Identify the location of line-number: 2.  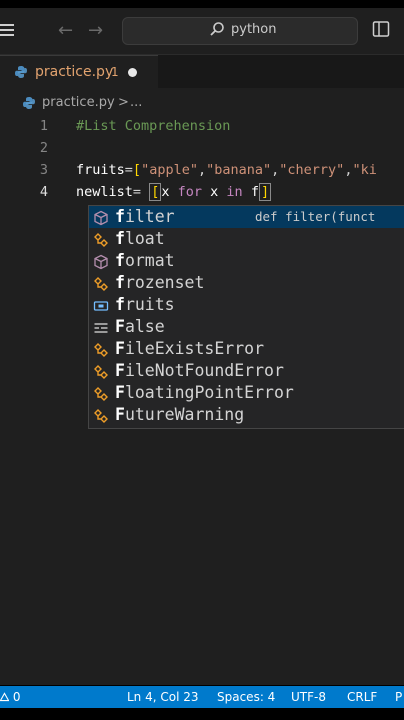
(43, 148).